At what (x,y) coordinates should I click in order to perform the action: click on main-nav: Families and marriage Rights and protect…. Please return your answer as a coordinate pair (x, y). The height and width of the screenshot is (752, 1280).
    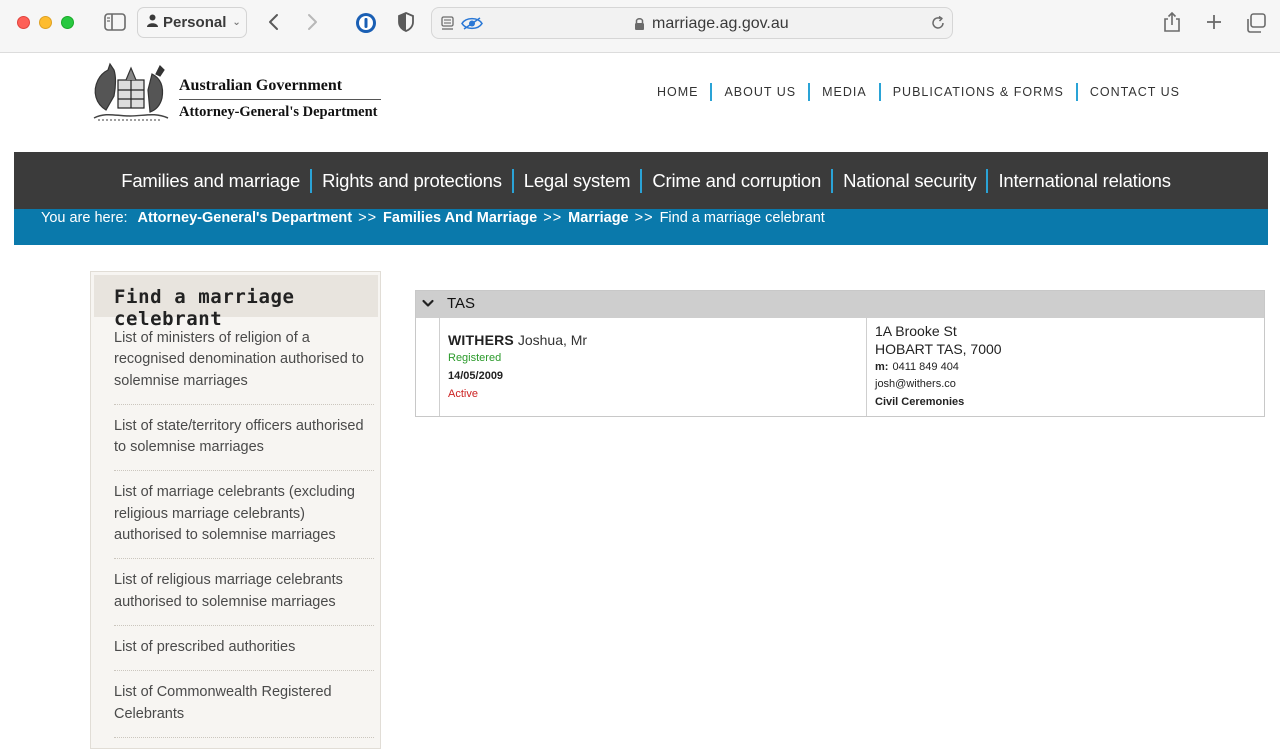
    Looking at the image, I should click on (641, 180).